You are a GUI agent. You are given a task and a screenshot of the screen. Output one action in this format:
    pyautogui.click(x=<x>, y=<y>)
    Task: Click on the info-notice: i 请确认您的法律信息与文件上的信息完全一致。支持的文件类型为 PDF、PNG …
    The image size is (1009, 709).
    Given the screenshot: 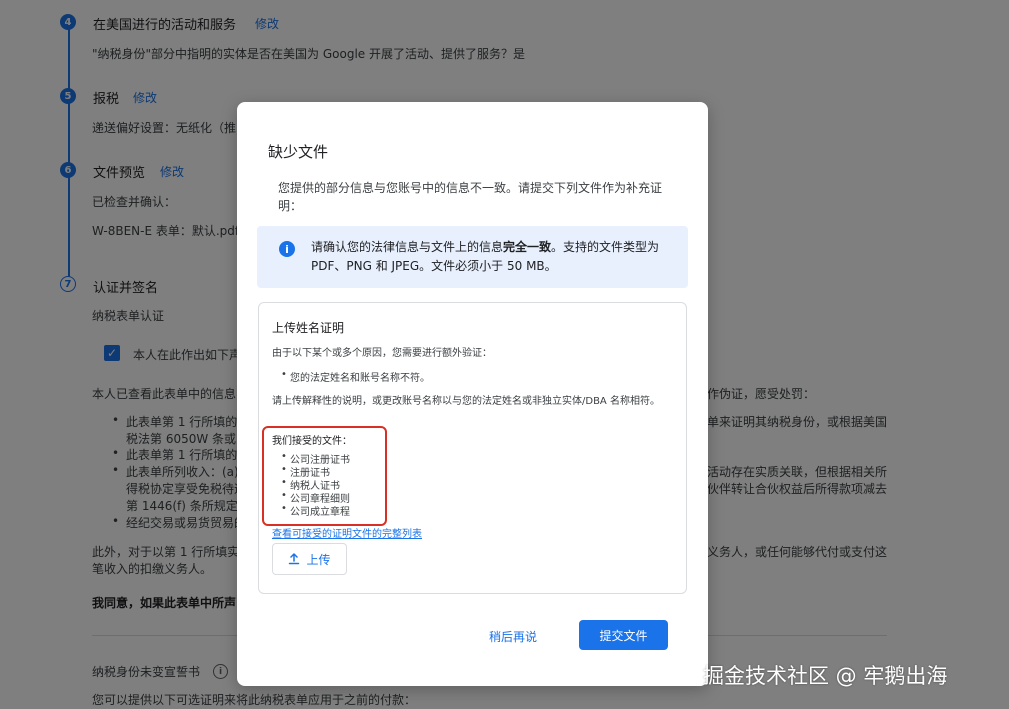 What is the action you would take?
    pyautogui.click(x=472, y=257)
    